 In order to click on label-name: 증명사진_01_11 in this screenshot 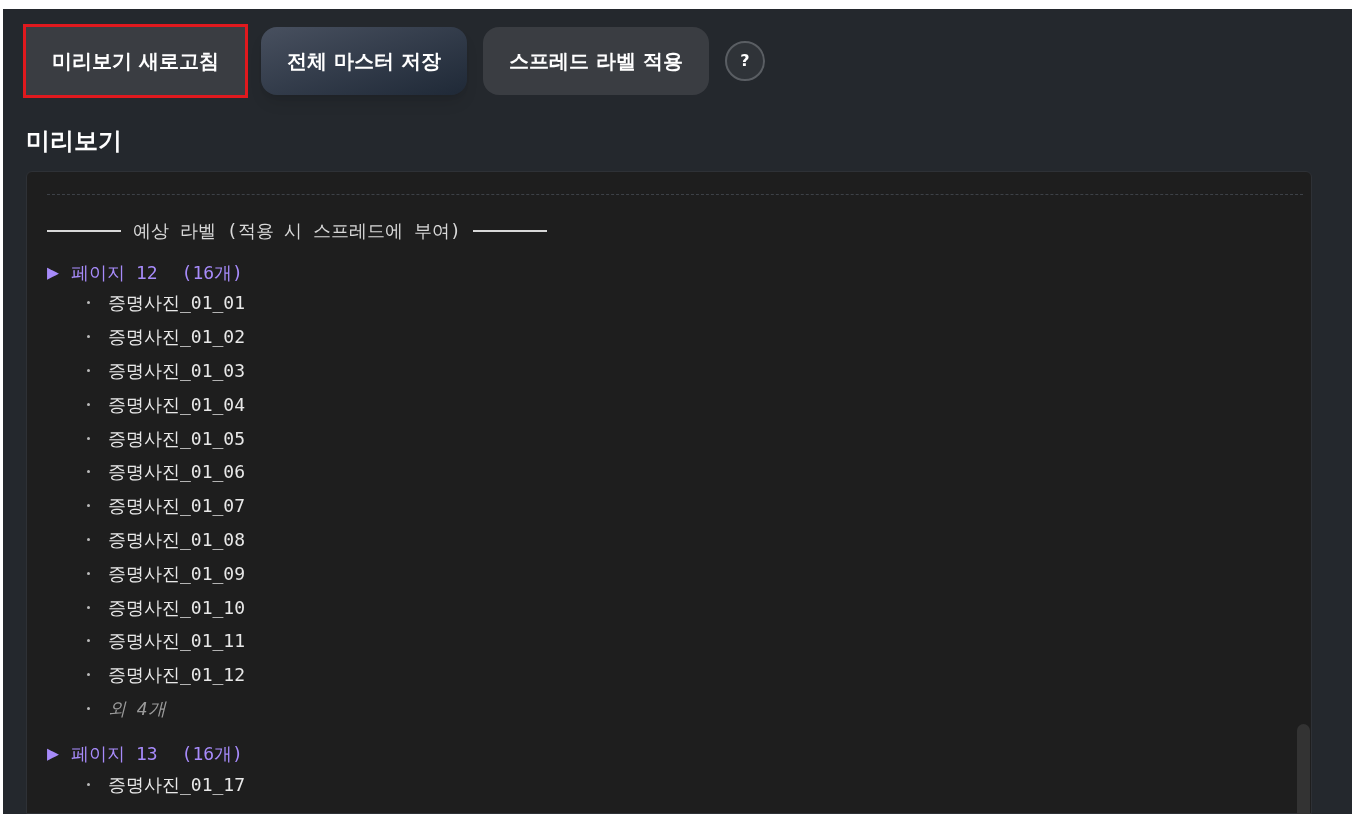, I will do `click(177, 641)`.